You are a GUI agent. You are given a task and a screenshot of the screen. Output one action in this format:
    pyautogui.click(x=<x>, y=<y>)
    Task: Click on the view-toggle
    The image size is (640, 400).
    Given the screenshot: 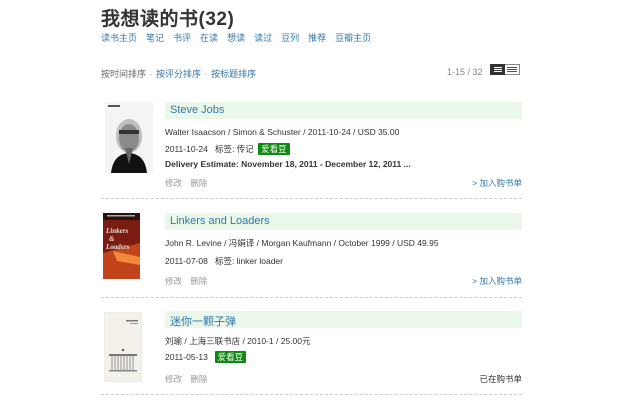 What is the action you would take?
    pyautogui.click(x=506, y=70)
    